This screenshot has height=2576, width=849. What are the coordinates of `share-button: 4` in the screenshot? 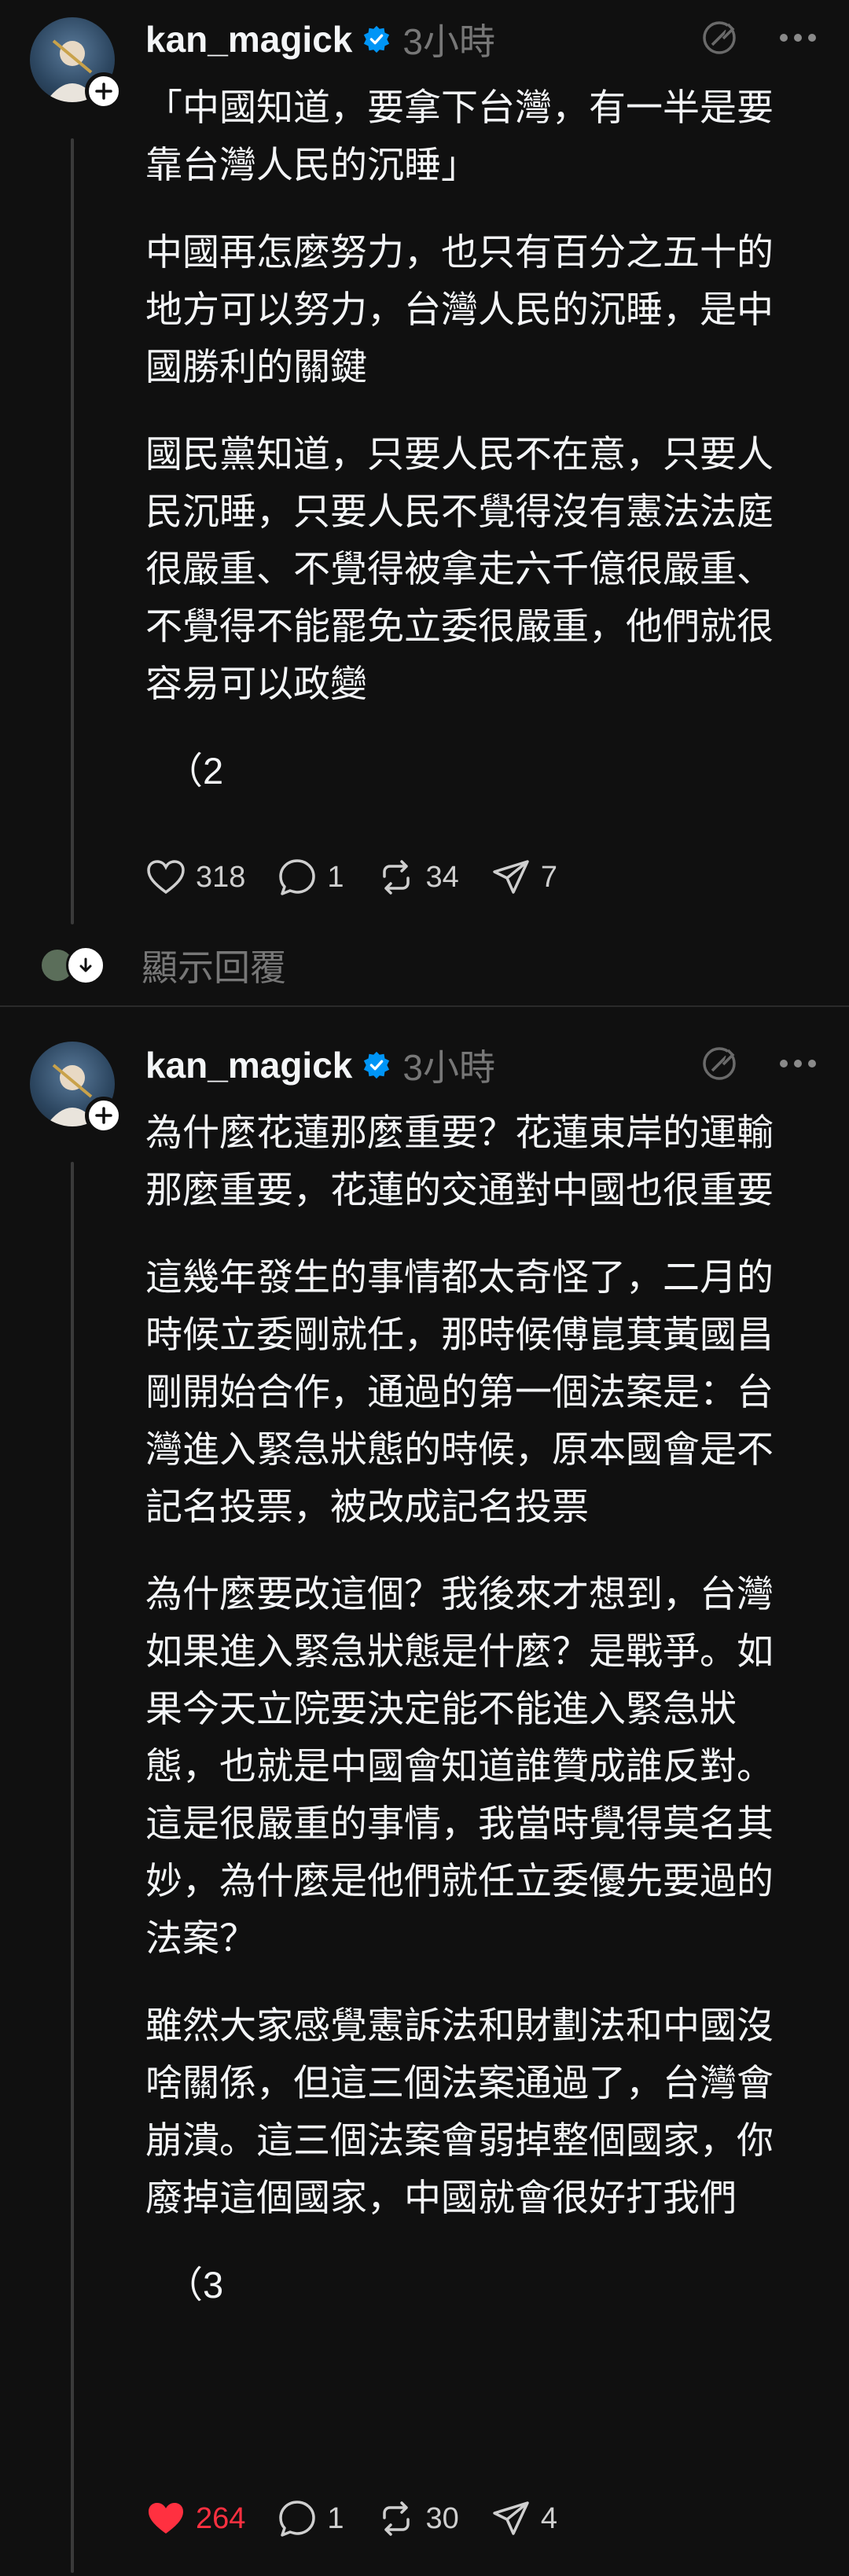 It's located at (524, 2518).